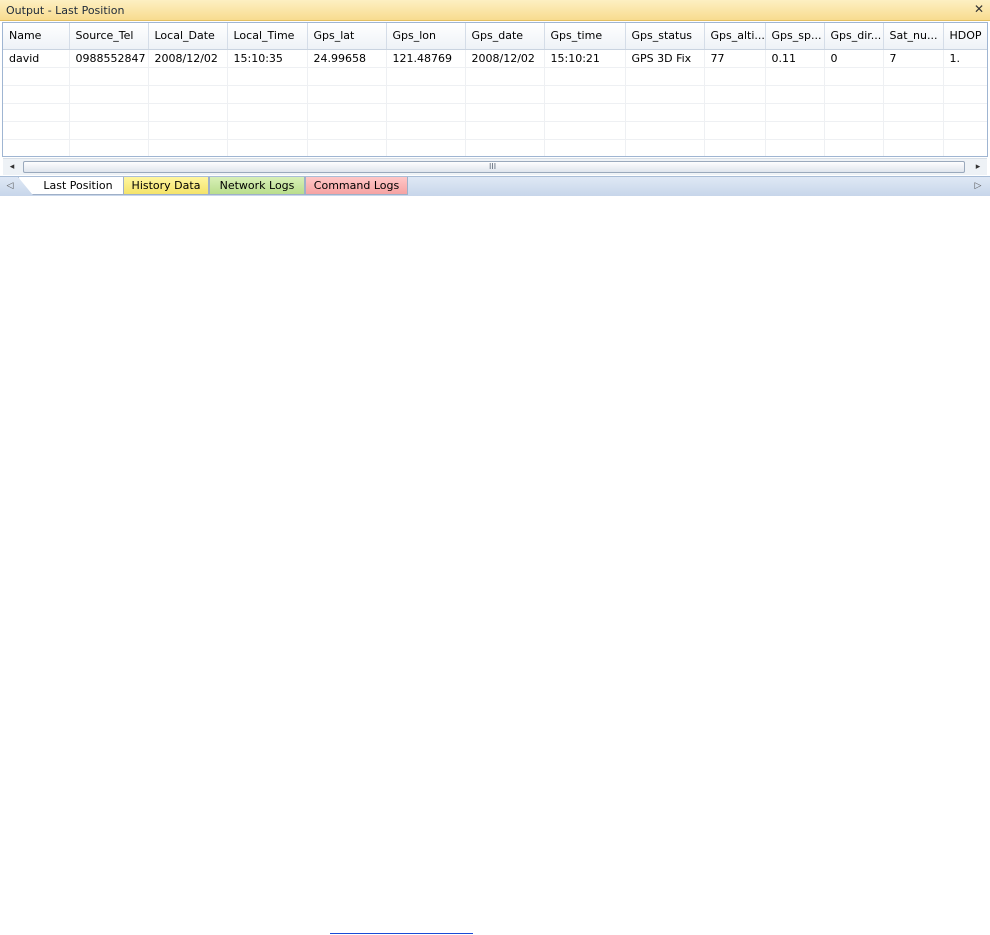  What do you see at coordinates (65, 10) in the screenshot?
I see `panel-title: Output - Last Position` at bounding box center [65, 10].